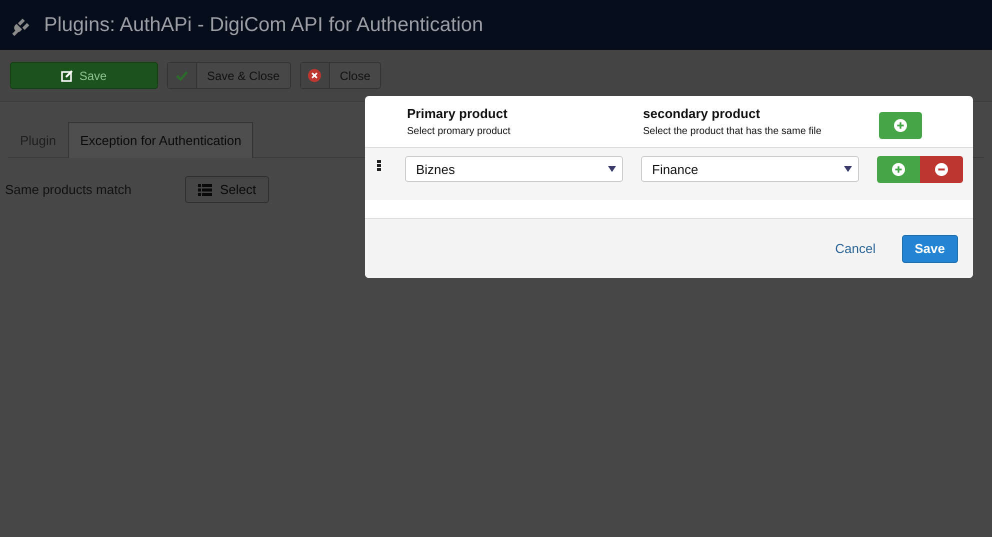  I want to click on check-icon, so click(182, 76).